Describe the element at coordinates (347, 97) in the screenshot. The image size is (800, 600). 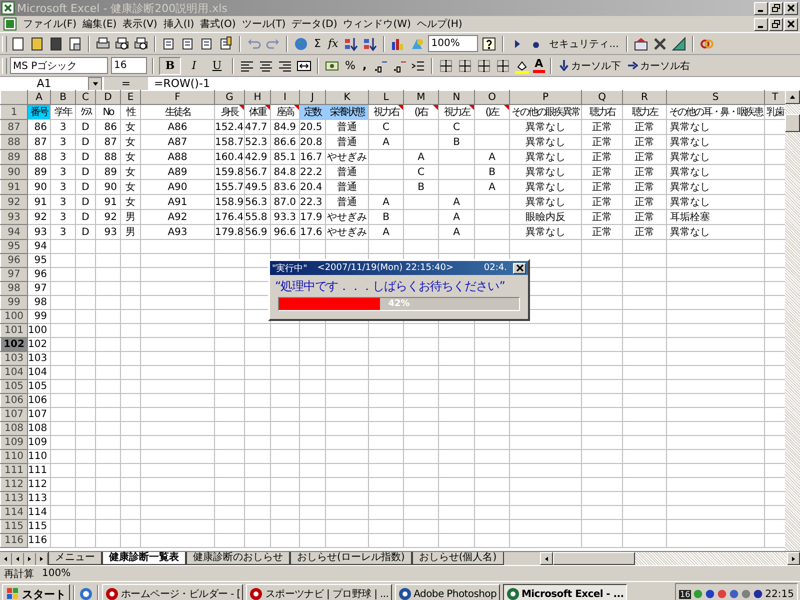
I see `column-header: K` at that location.